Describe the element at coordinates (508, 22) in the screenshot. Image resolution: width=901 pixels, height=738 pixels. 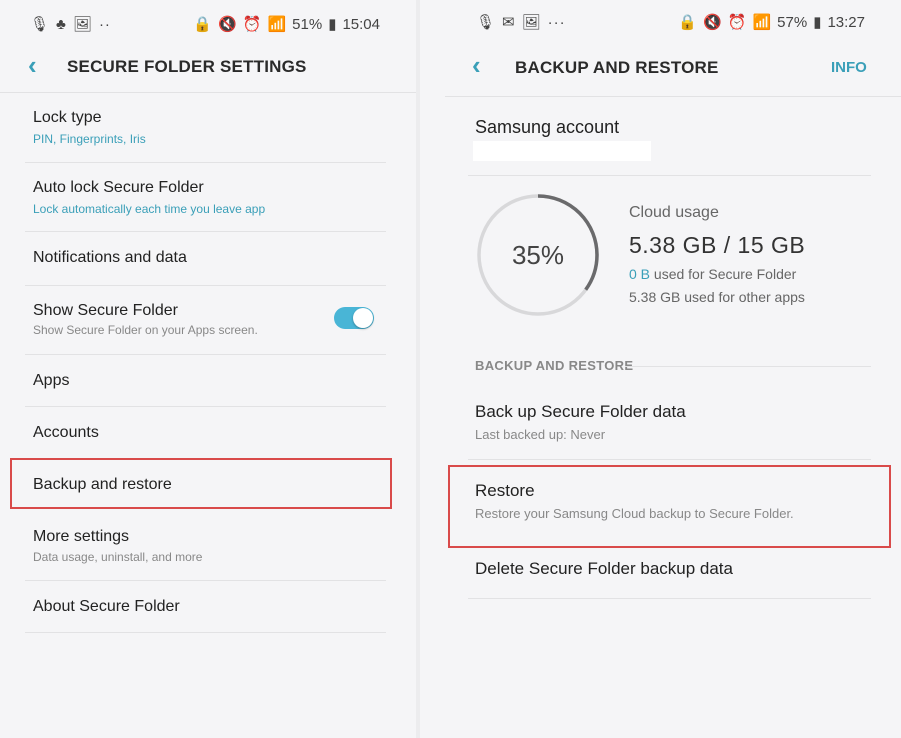
I see `mail-icon: ✉` at that location.